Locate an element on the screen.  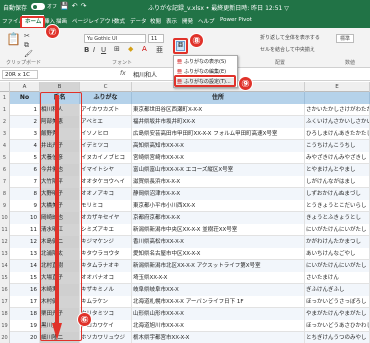
column-header-a: A is located at coordinates (25, 87).